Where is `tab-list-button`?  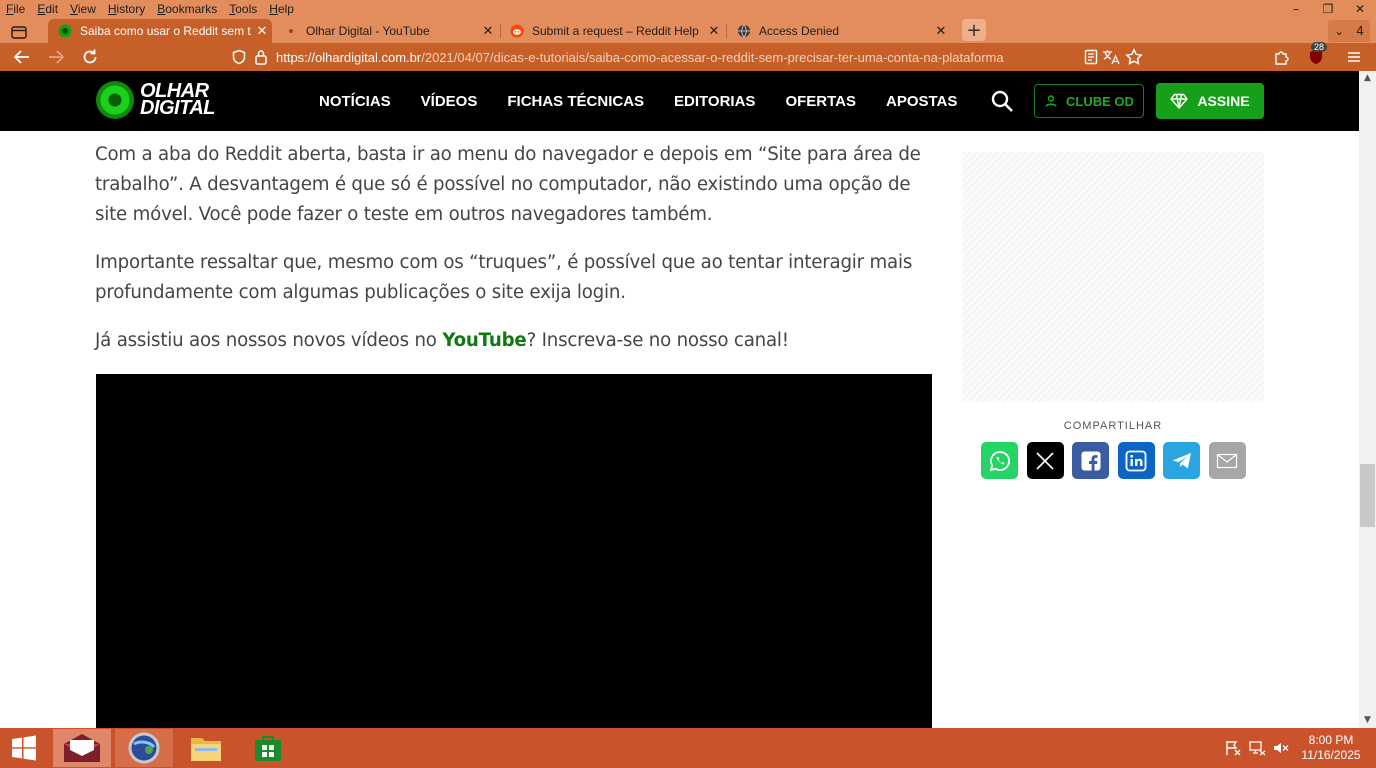
tab-list-button is located at coordinates (19, 32).